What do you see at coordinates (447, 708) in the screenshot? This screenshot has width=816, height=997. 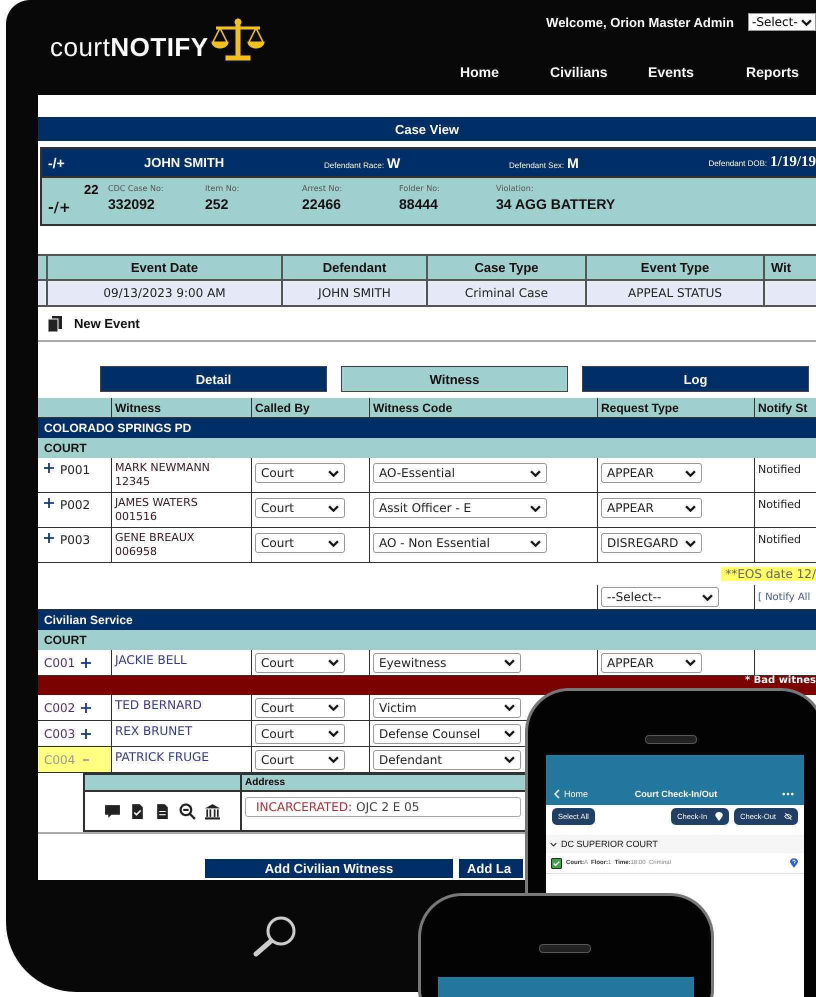 I see `dropdown: Victim` at bounding box center [447, 708].